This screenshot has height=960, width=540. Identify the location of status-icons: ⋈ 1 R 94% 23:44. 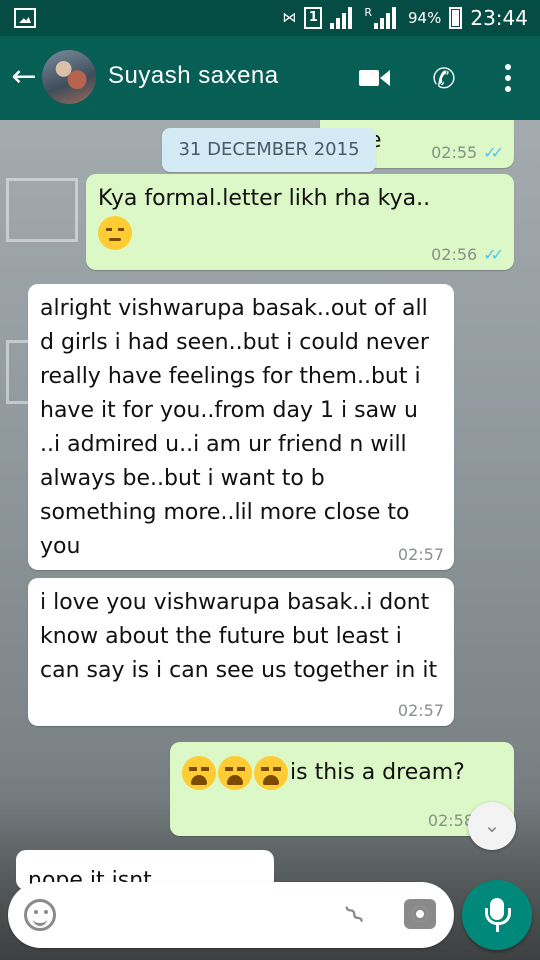
(405, 18).